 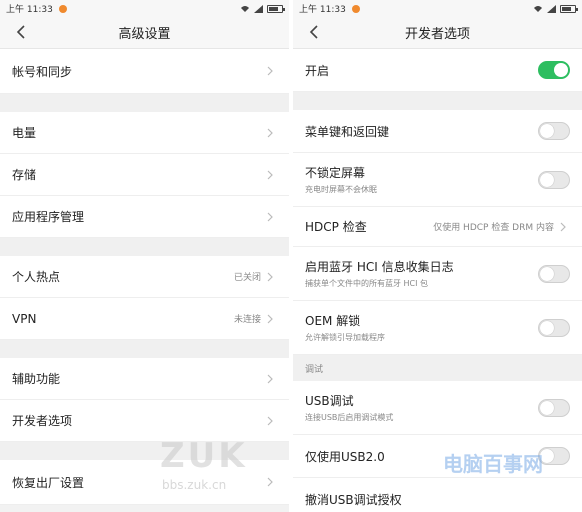 I want to click on item-bt-hci-log: 启用蓝牙 HCI 信息收集日志 捕获单个文件中的所有蓝牙 HCI 包, so click(x=437, y=274).